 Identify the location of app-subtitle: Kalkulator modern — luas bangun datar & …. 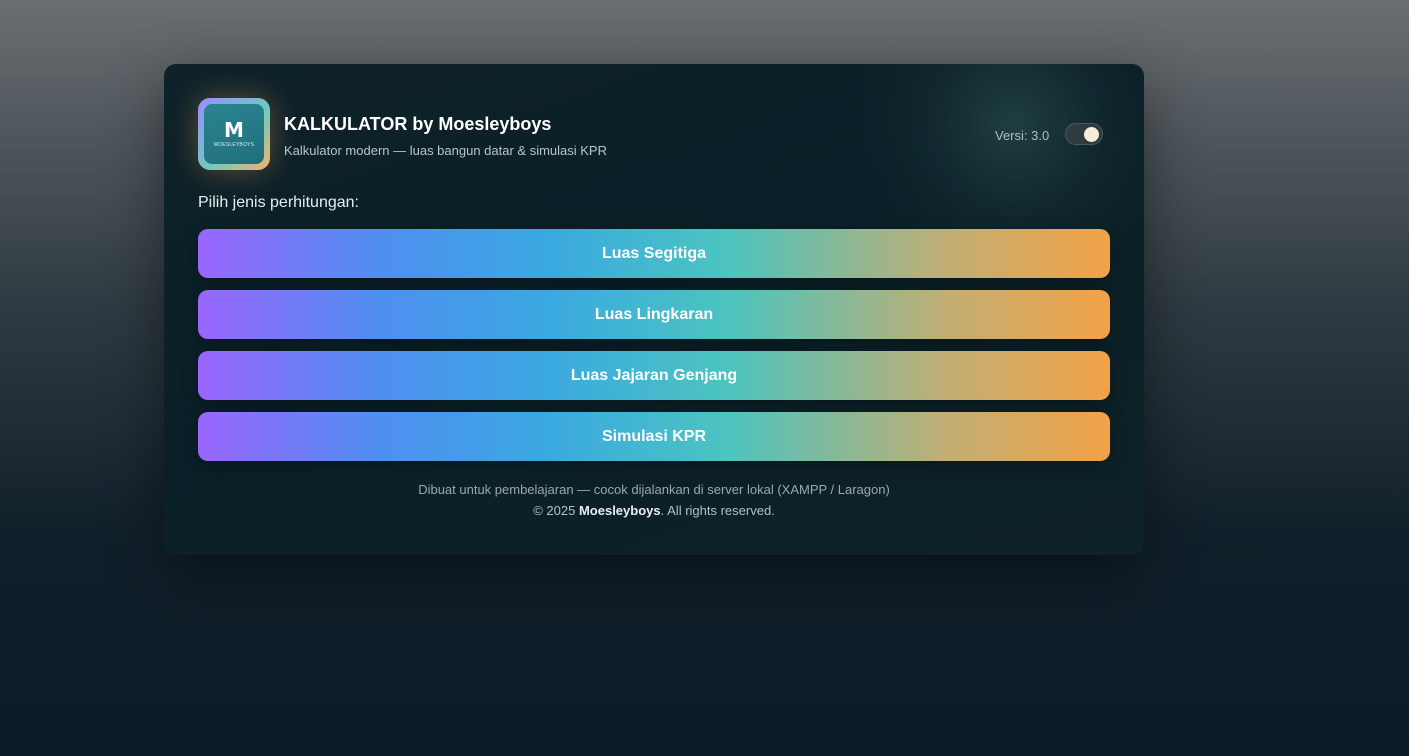
(445, 150).